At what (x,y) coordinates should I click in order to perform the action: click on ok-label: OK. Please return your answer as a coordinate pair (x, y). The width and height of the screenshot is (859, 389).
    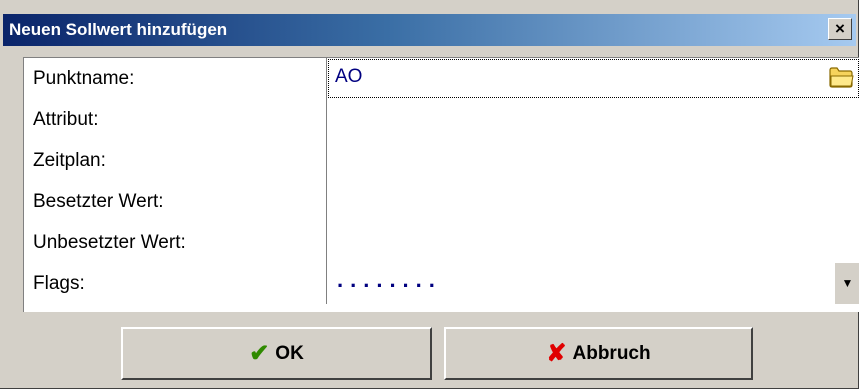
    Looking at the image, I should click on (289, 353).